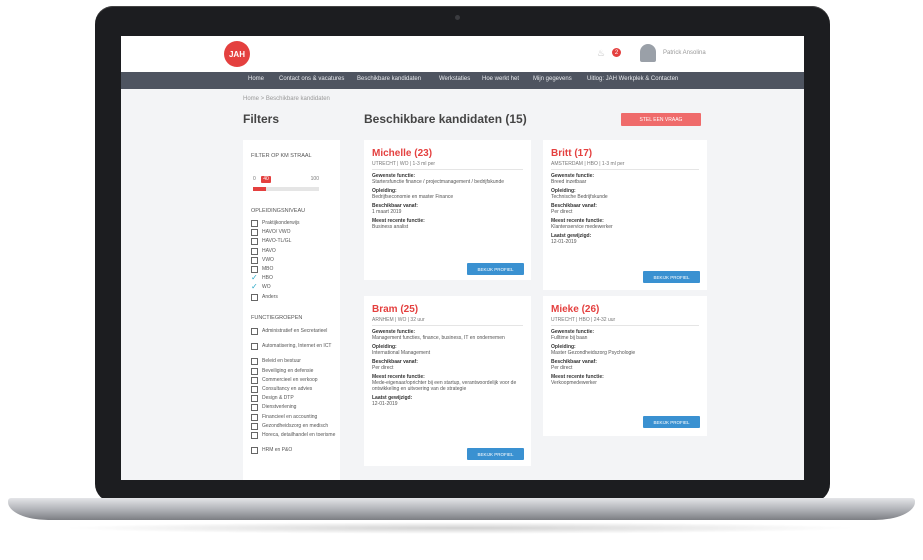 Image resolution: width=923 pixels, height=560 pixels. What do you see at coordinates (295, 287) in the screenshot?
I see `filter-option: ✓ WO` at bounding box center [295, 287].